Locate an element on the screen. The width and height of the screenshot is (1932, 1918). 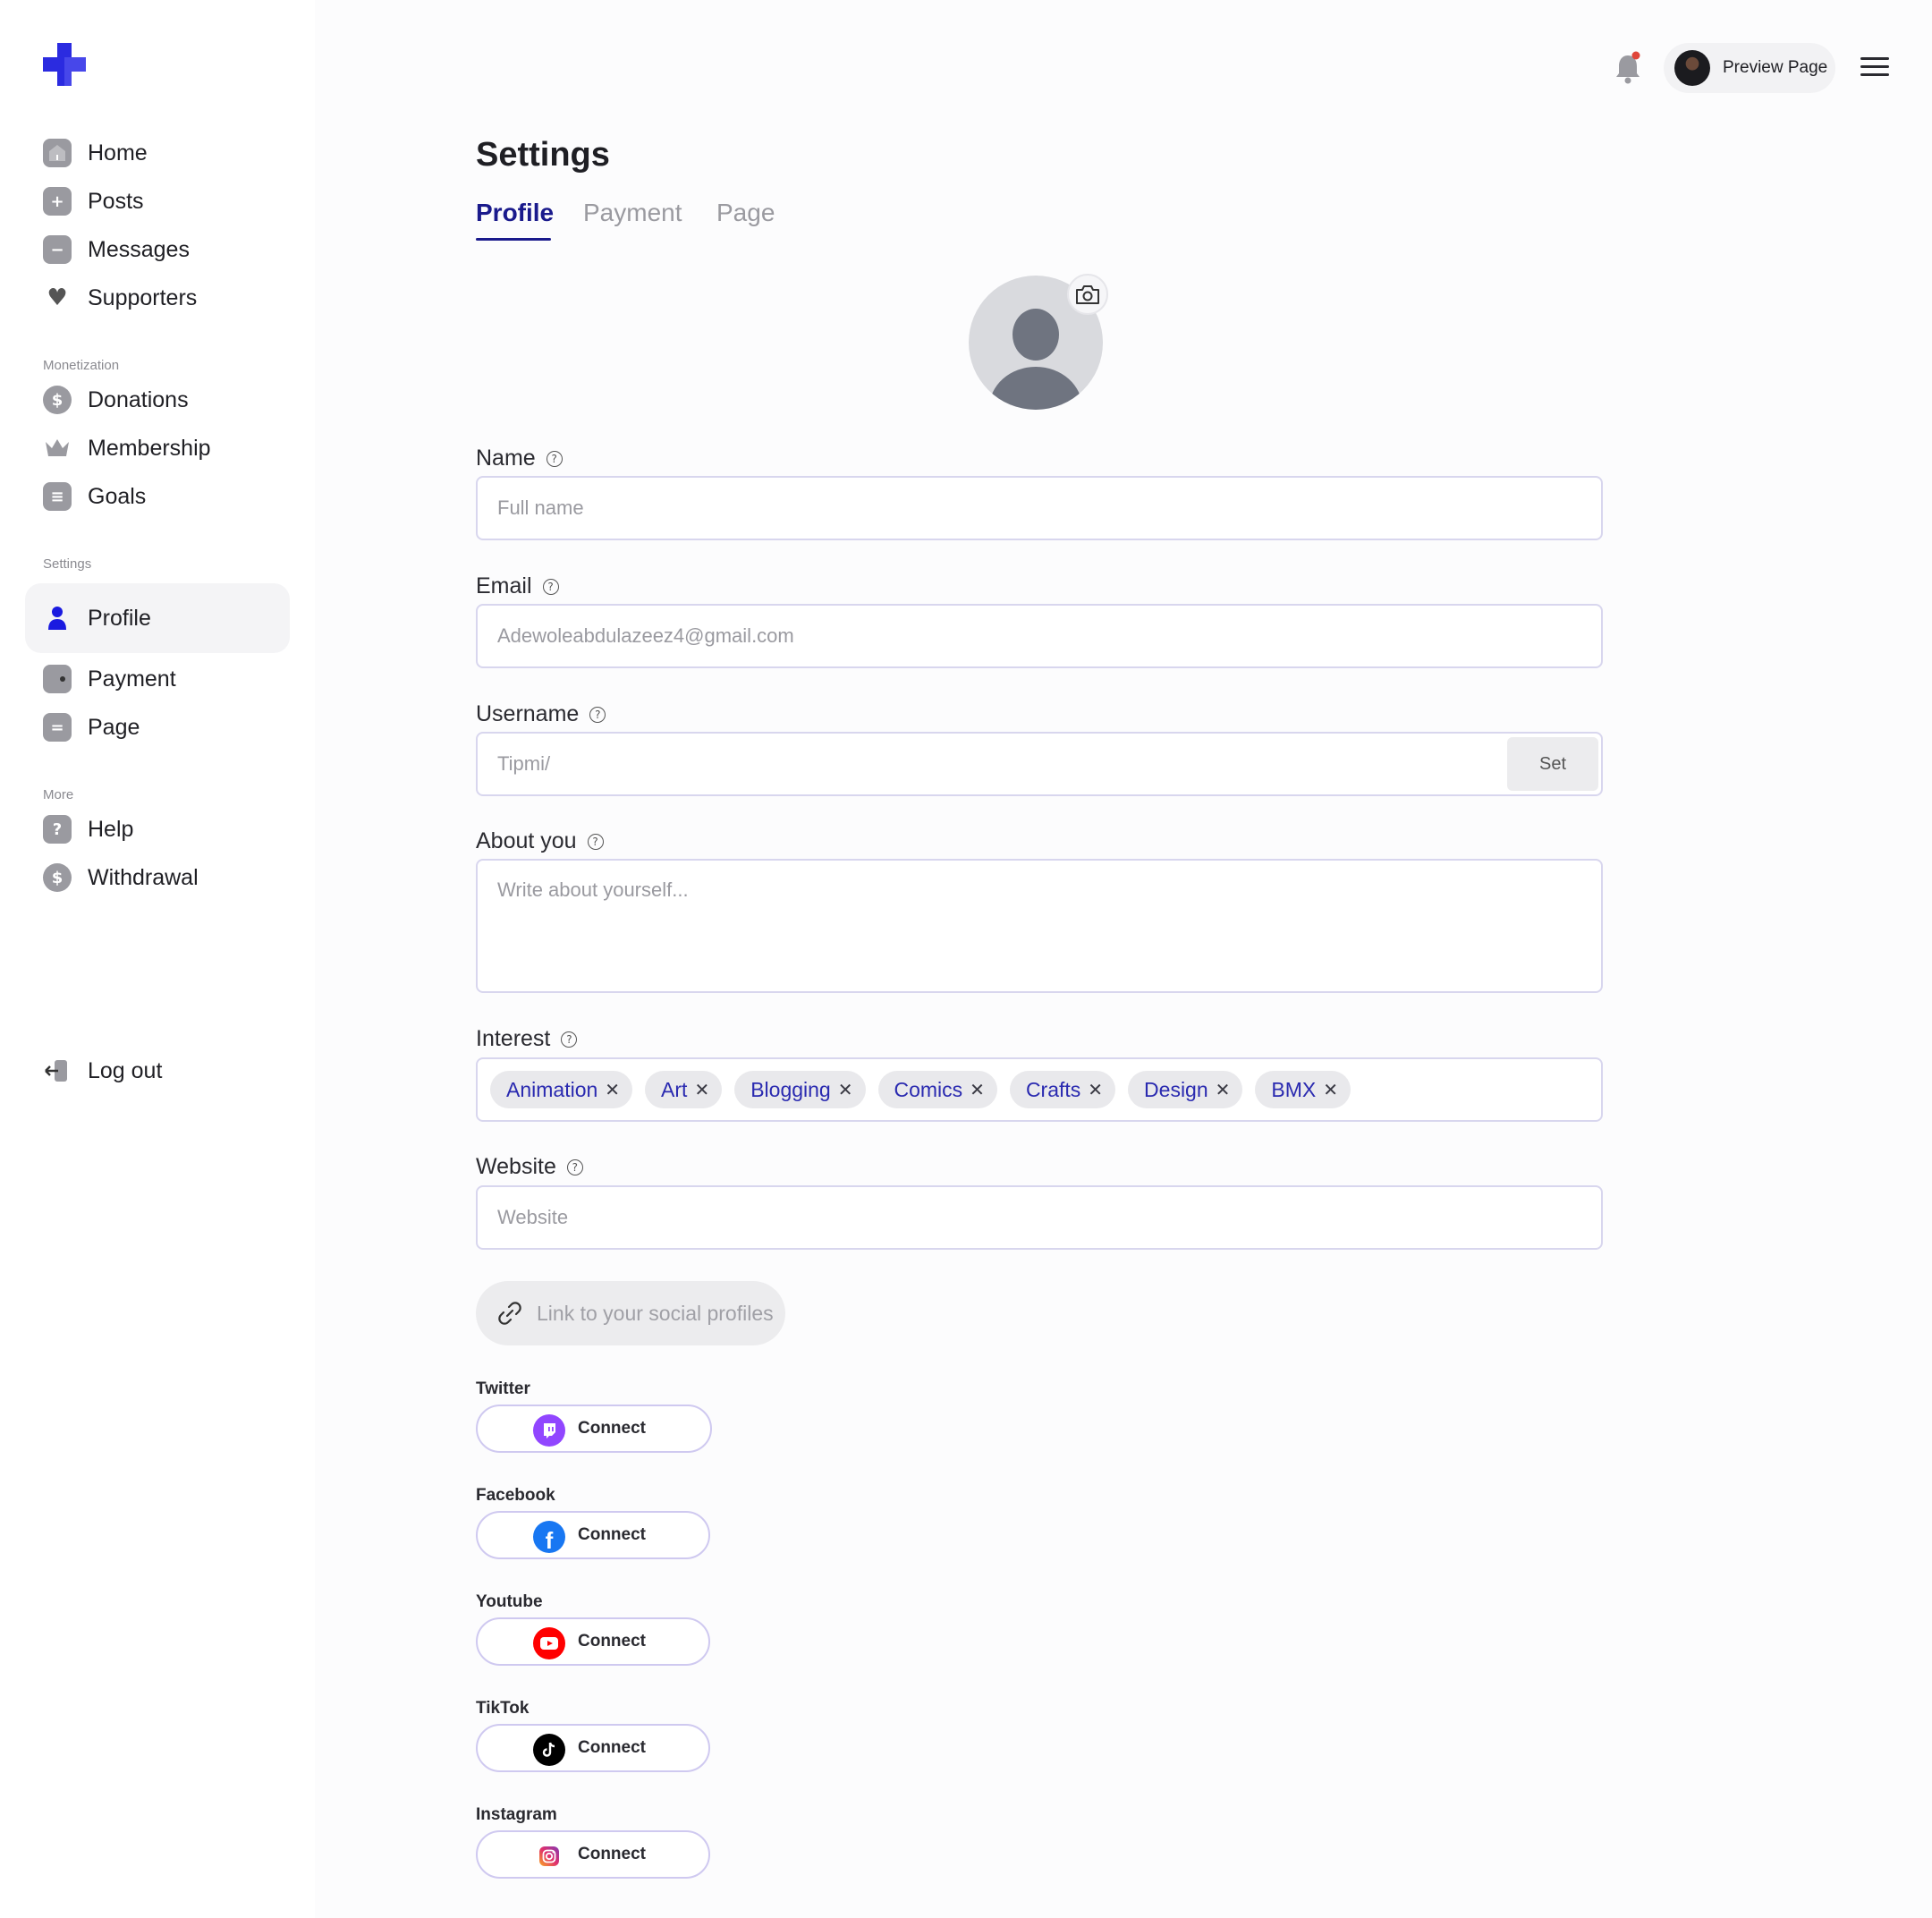
social-title-tiktok: TikTok is located at coordinates (503, 1708).